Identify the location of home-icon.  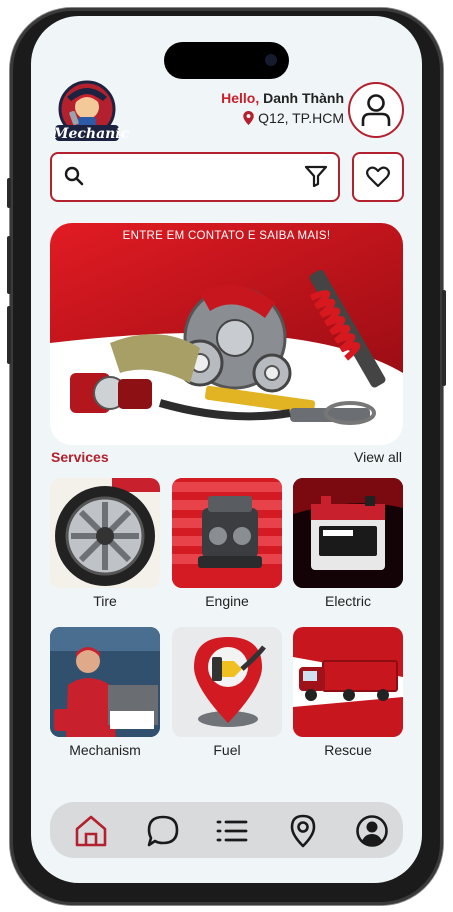
(91, 831).